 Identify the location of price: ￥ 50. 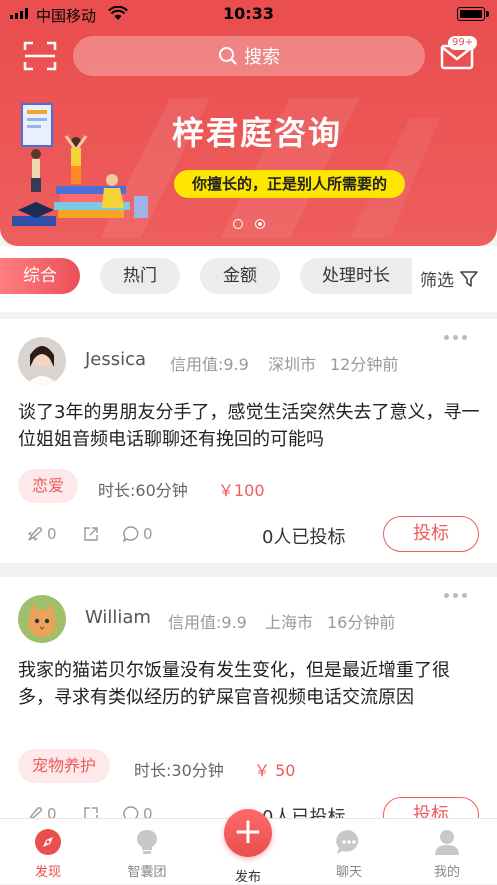
(275, 770).